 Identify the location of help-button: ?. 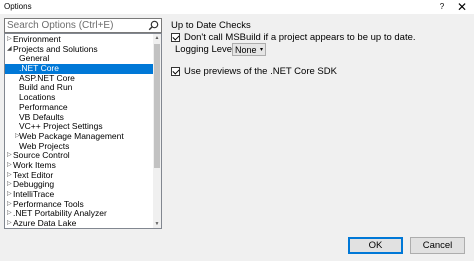
(442, 7).